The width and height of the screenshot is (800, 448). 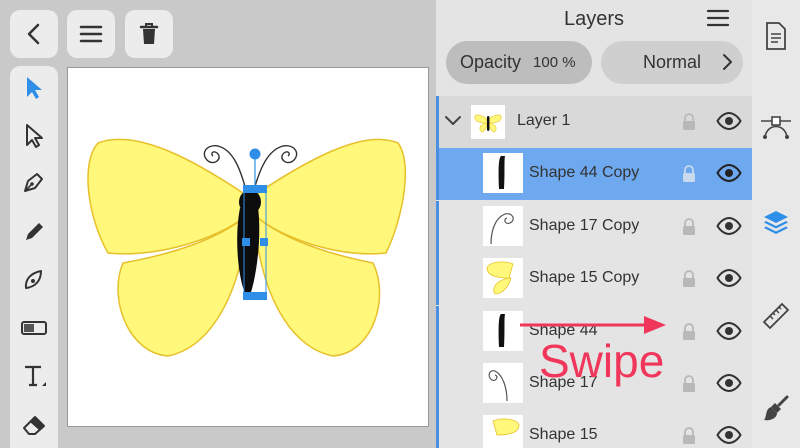 I want to click on trash-icon, so click(x=149, y=34).